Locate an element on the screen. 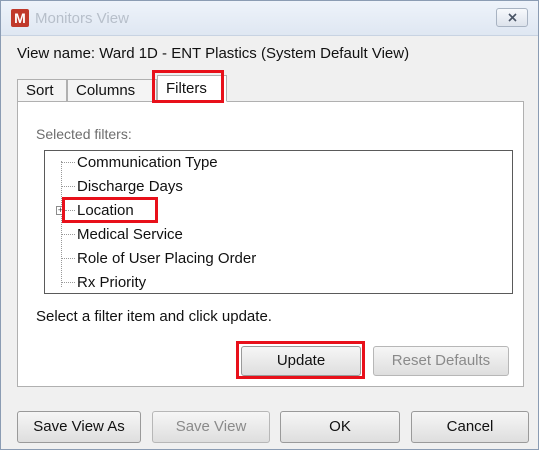  reset-defaults-button: Reset Defaults is located at coordinates (441, 361).